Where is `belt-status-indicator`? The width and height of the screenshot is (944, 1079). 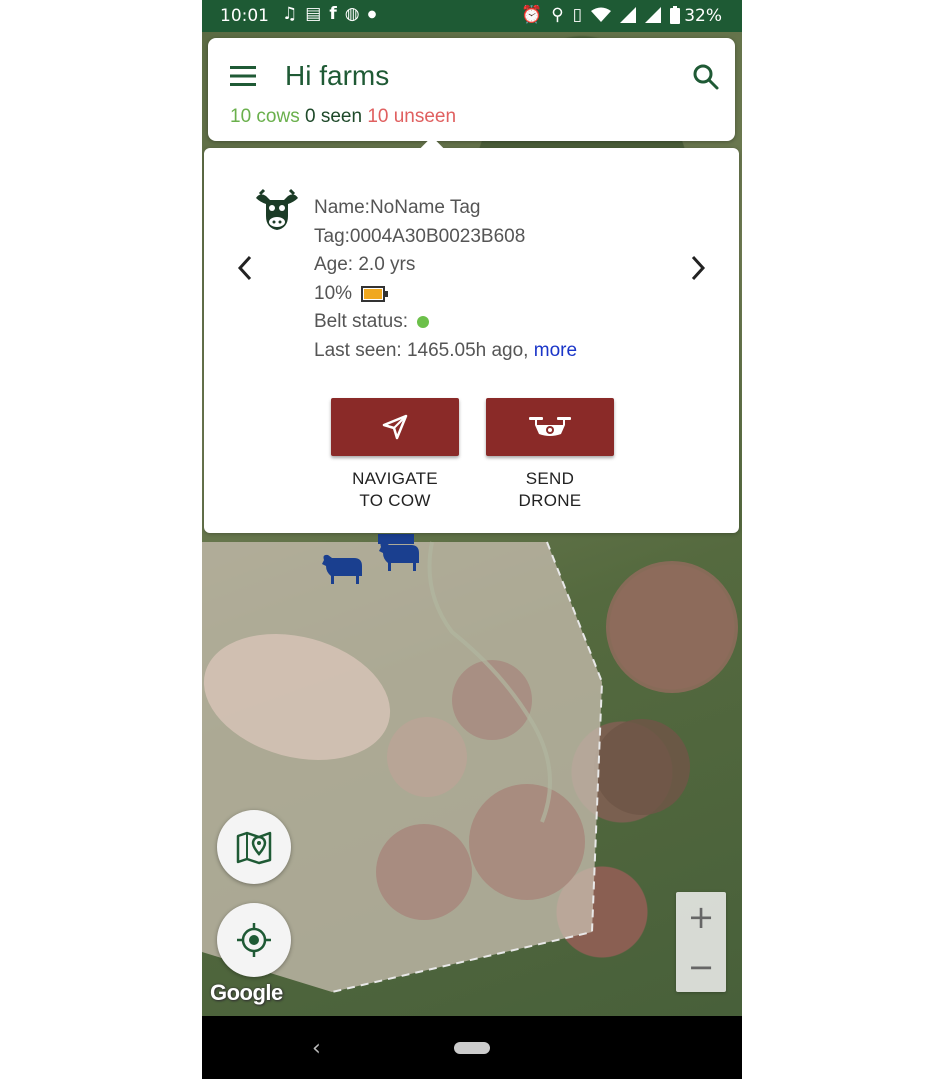 belt-status-indicator is located at coordinates (423, 322).